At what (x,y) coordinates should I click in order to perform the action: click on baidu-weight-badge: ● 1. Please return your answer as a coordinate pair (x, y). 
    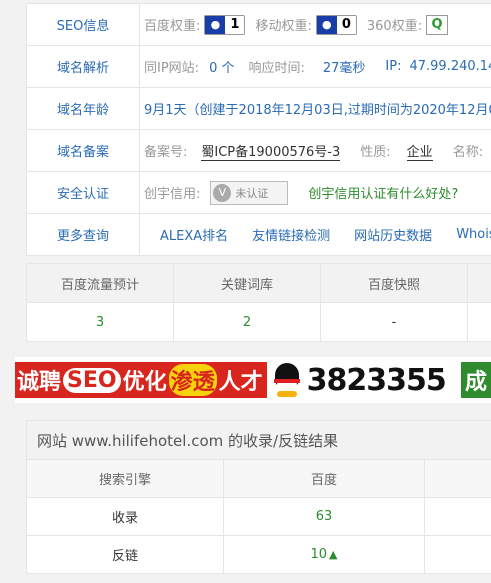
    Looking at the image, I should click on (225, 24).